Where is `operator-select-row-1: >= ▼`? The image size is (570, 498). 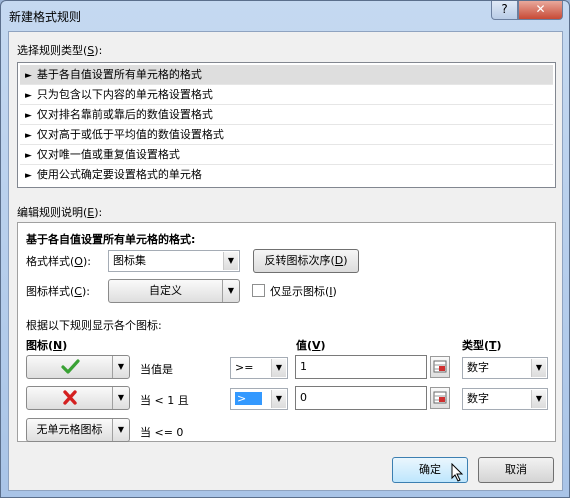
operator-select-row-1: >= ▼ is located at coordinates (259, 368).